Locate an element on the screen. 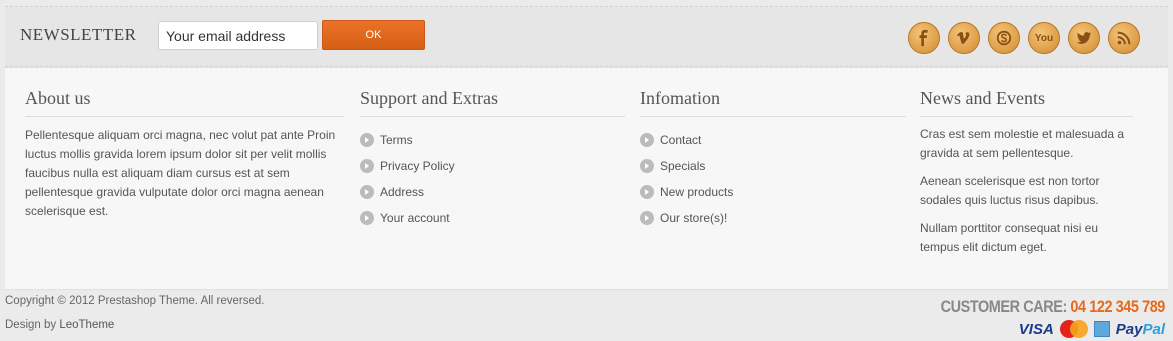  newsletter-email-input is located at coordinates (238, 35).